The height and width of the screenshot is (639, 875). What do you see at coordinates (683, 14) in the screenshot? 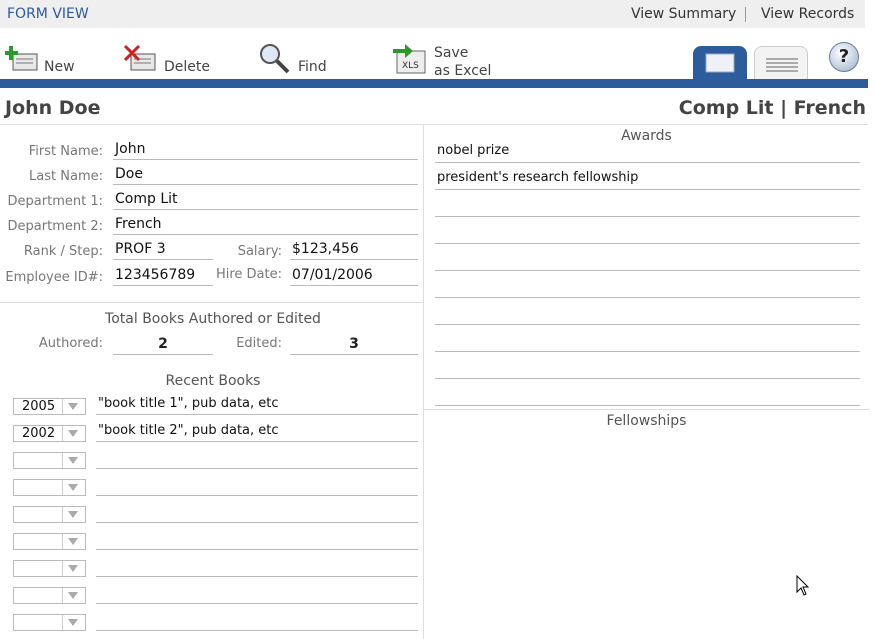
I see `view-summary-link: View Summary` at bounding box center [683, 14].